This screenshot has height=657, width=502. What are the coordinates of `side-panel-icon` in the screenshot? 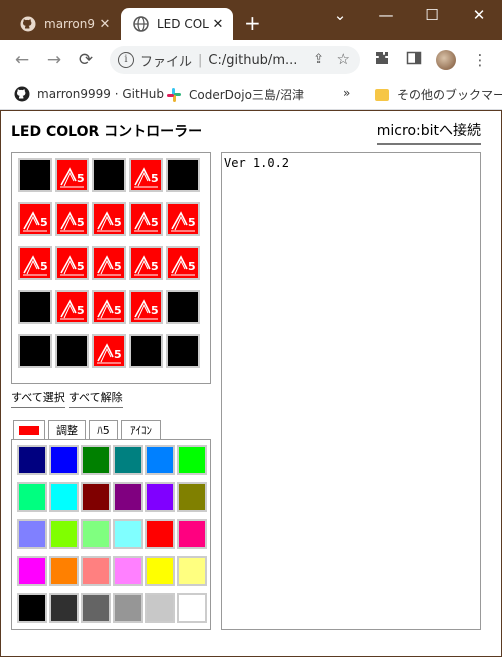 It's located at (414, 60).